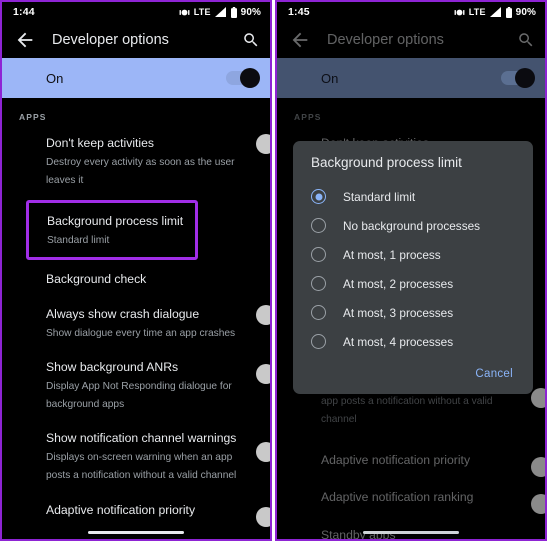 The image size is (549, 541). I want to click on list-item-title: Show background ANRs, so click(112, 367).